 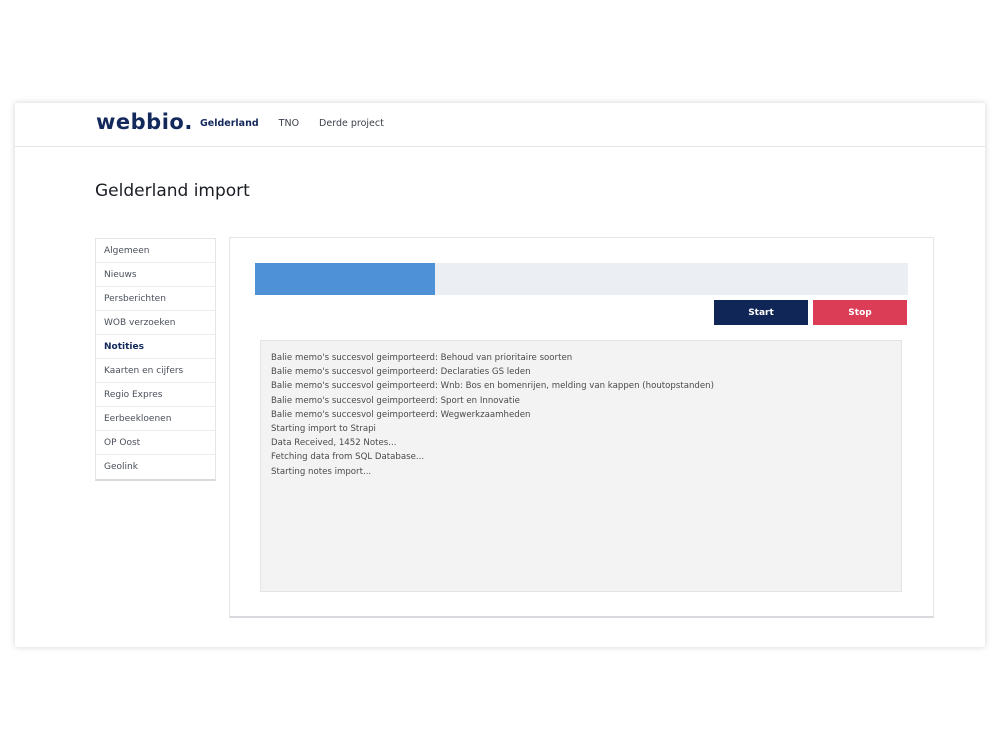 What do you see at coordinates (761, 312) in the screenshot?
I see `start-button: Start` at bounding box center [761, 312].